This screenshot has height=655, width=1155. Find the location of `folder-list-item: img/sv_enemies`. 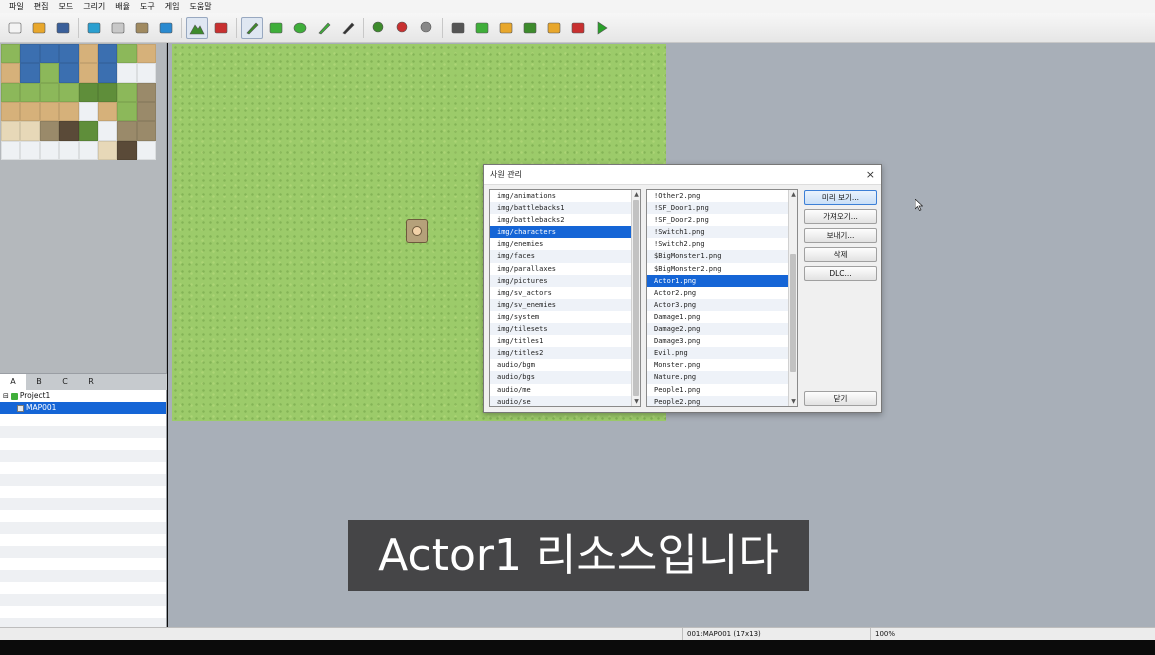

folder-list-item: img/sv_enemies is located at coordinates (565, 304).